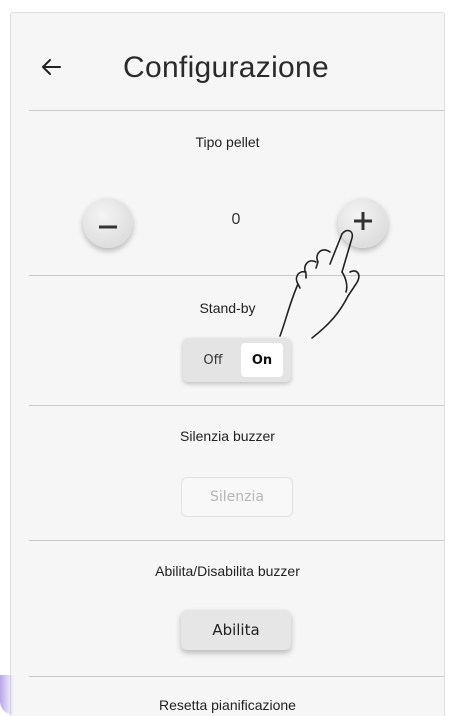 The image size is (453, 716). What do you see at coordinates (236, 219) in the screenshot?
I see `pellet-value: 0` at bounding box center [236, 219].